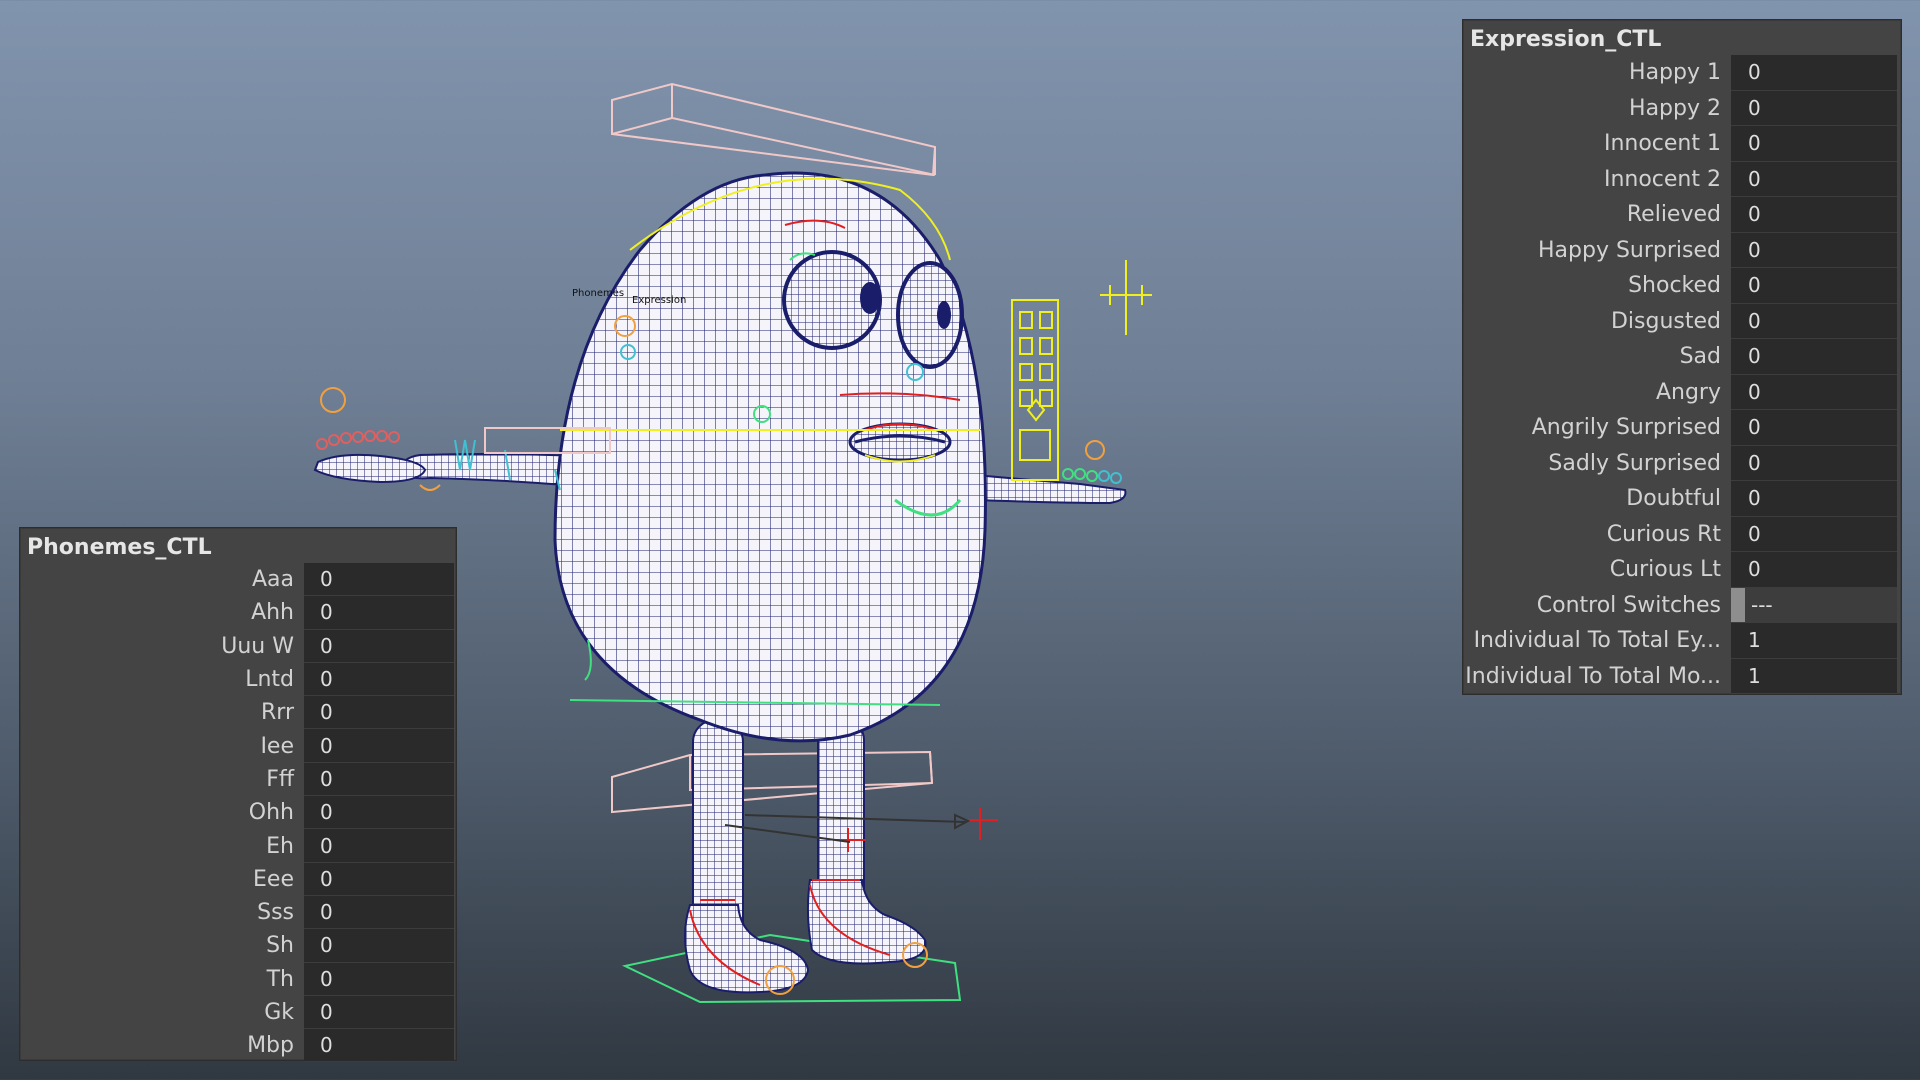 The height and width of the screenshot is (1080, 1920). What do you see at coordinates (1762, 605) in the screenshot?
I see `expression-attribute-value: ---` at bounding box center [1762, 605].